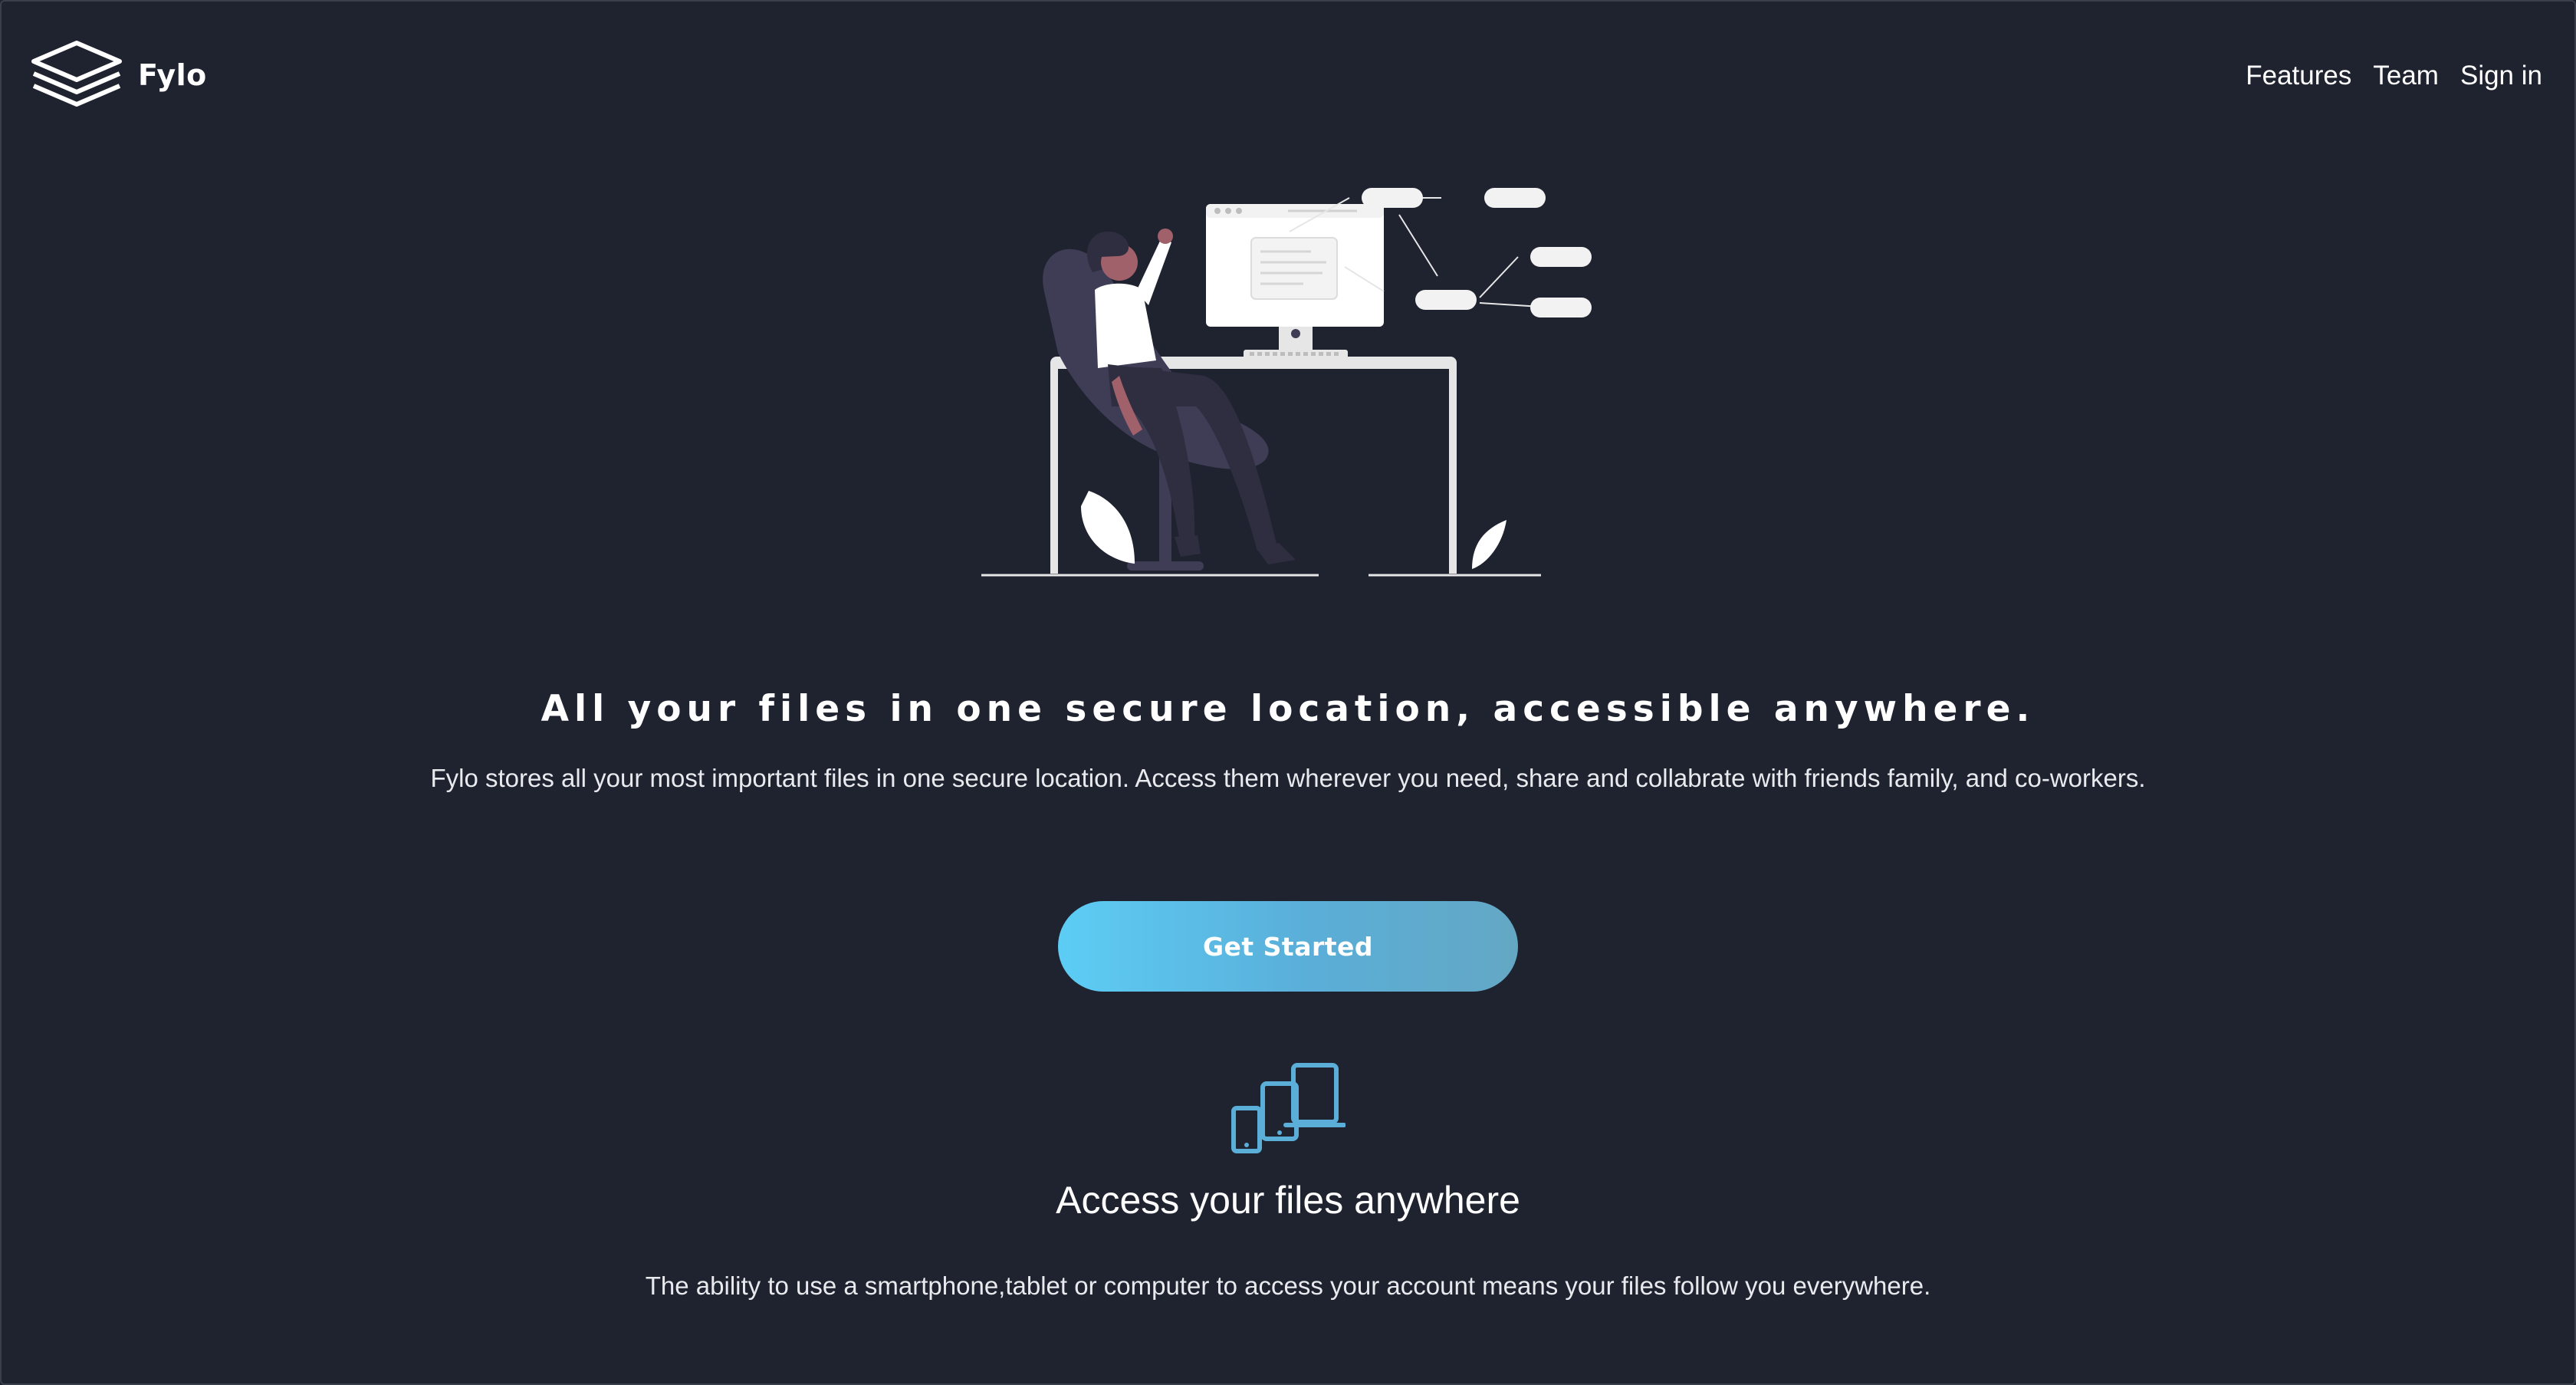  I want to click on brand-logo: Fylo, so click(118, 75).